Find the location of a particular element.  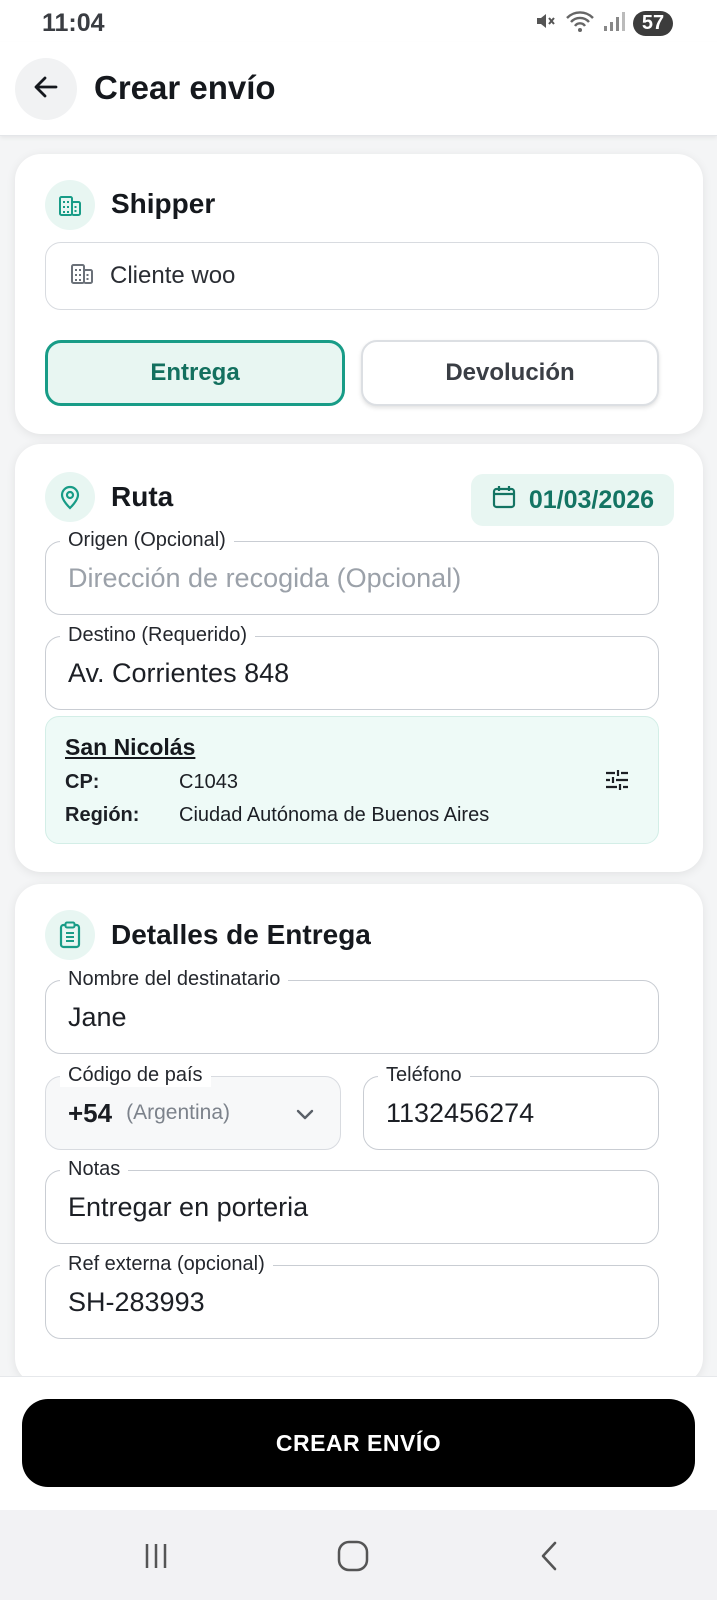

toggle-devolucion: Devolución is located at coordinates (510, 373).